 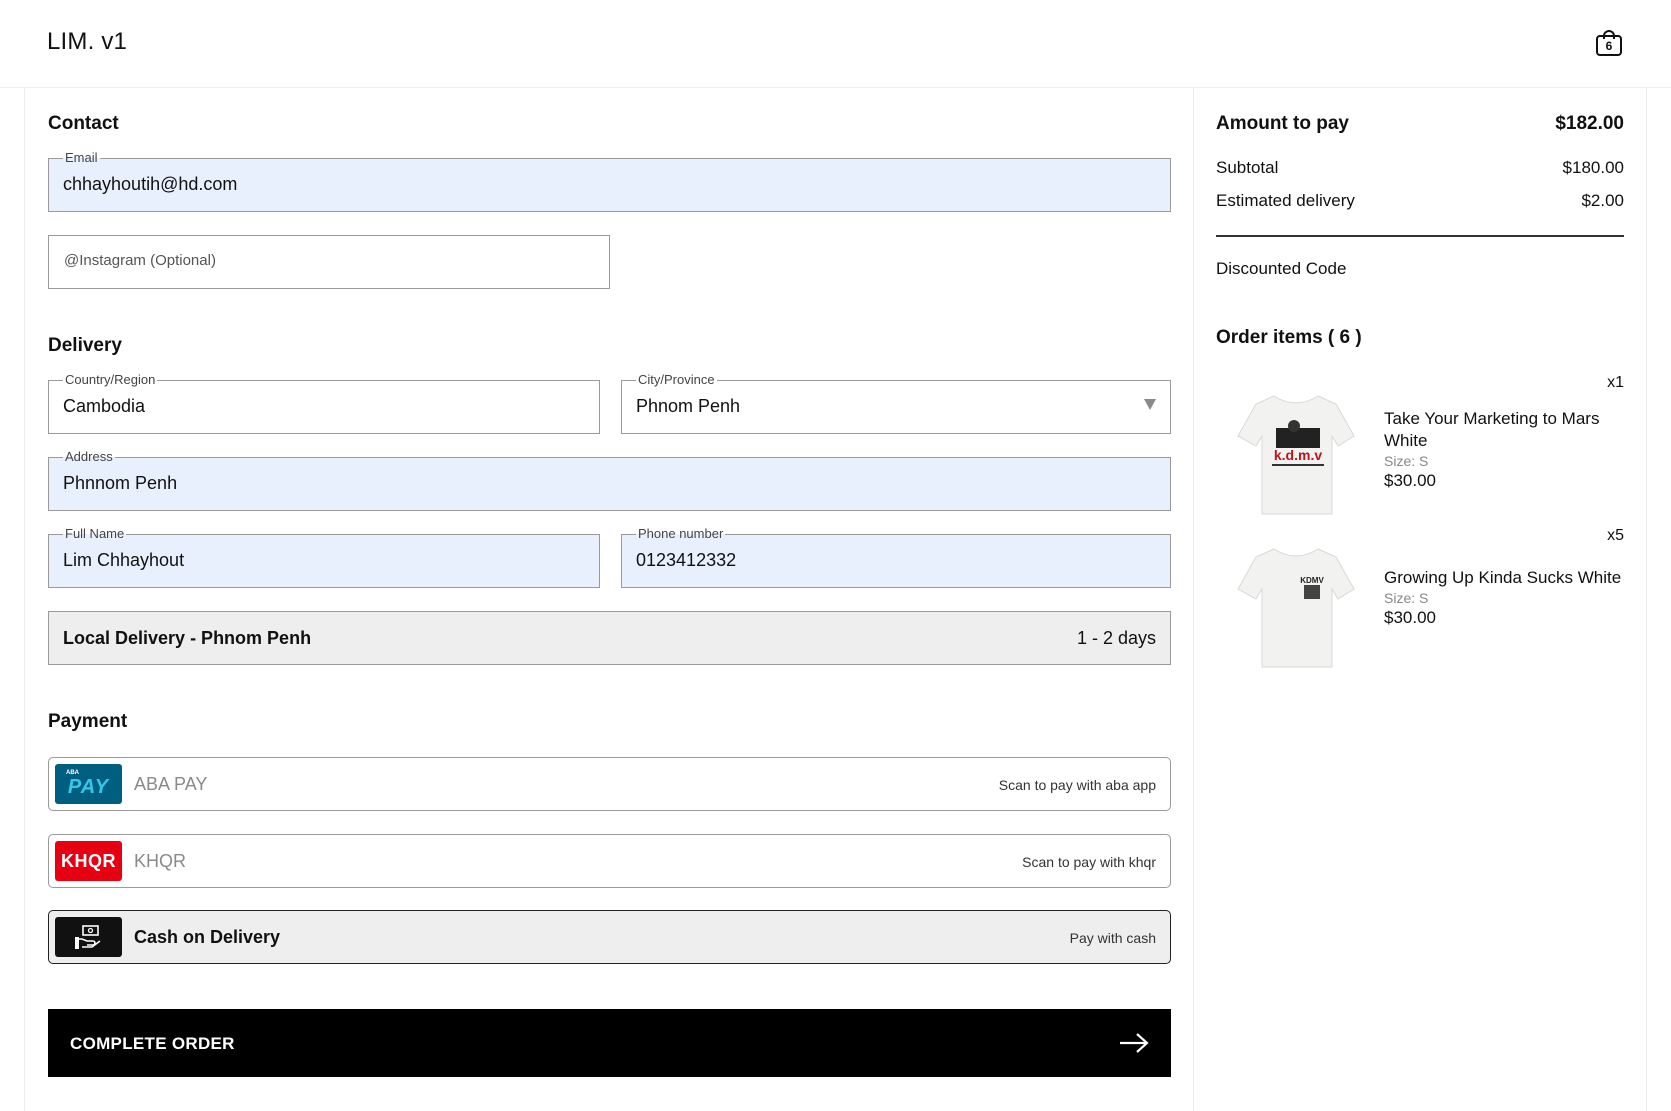 I want to click on email-value: chhayhoutih@hd.com, so click(x=150, y=184).